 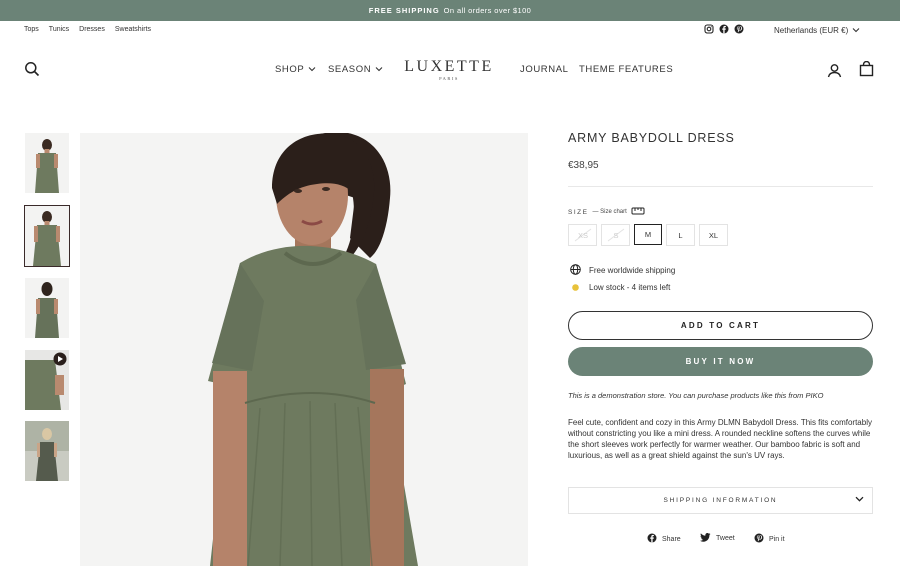 I want to click on utility-link-sweatshirts: Sweatshirts, so click(x=133, y=29).